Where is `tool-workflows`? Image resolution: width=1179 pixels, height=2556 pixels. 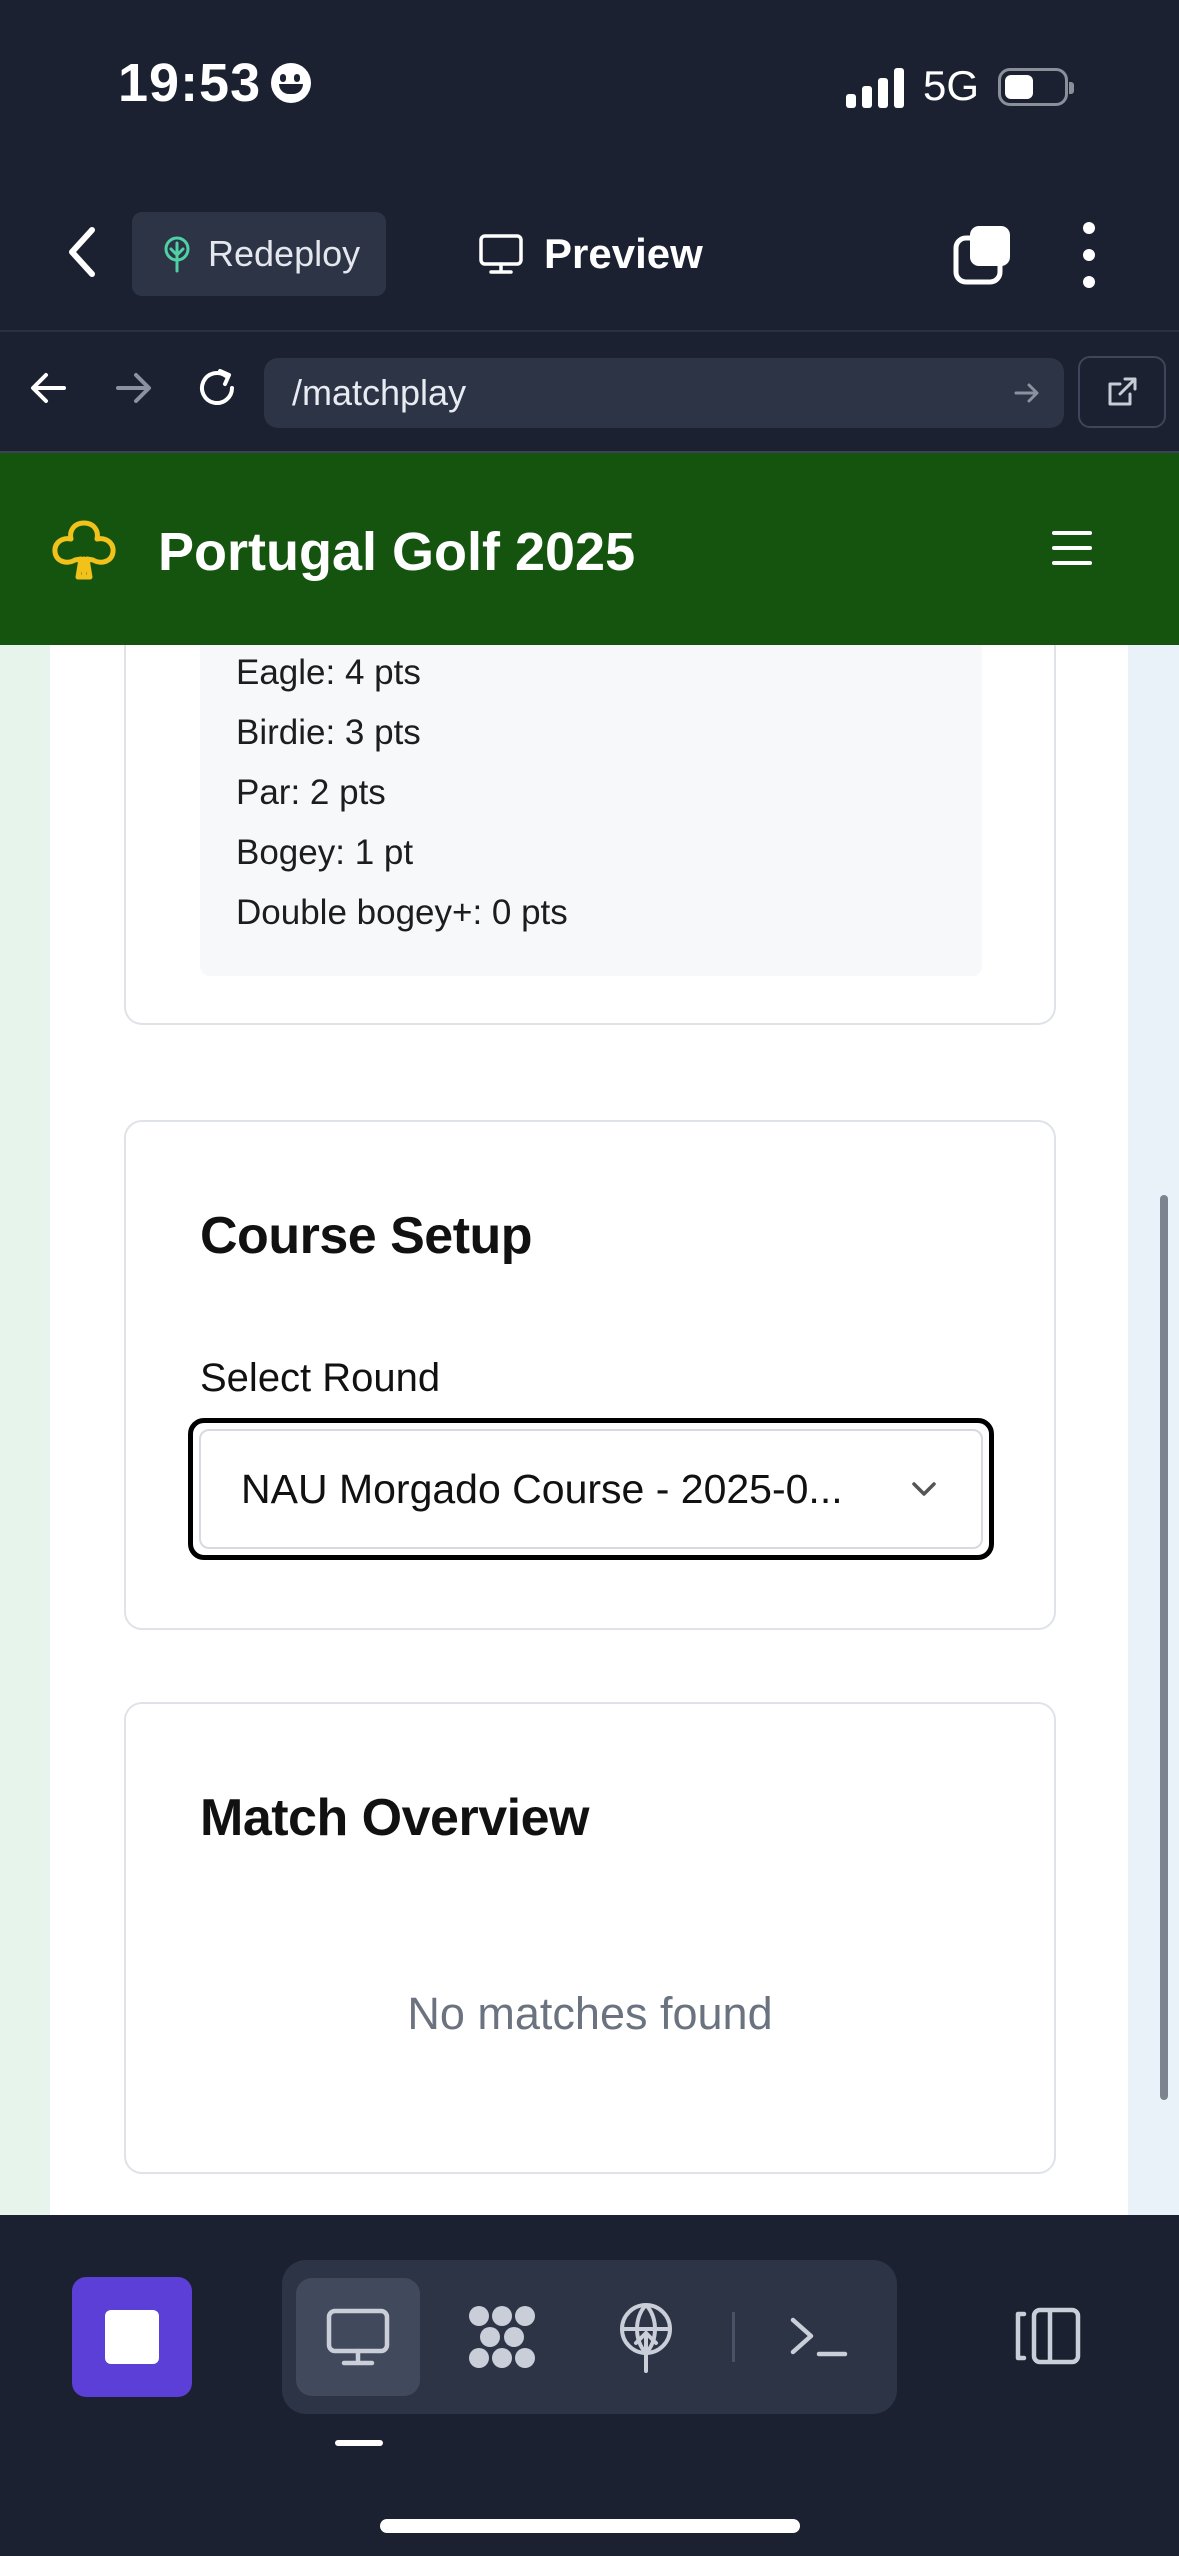
tool-workflows is located at coordinates (502, 2337).